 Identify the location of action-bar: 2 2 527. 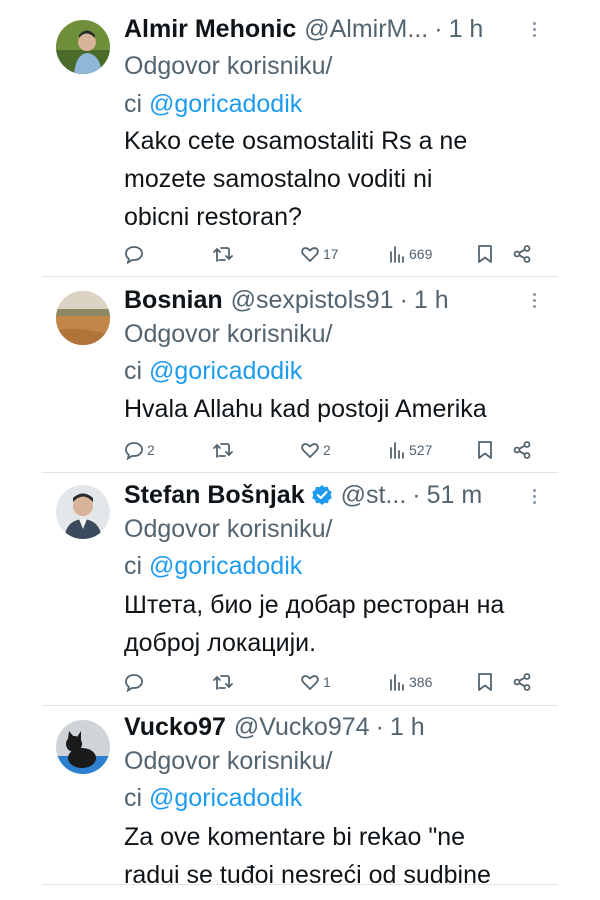
(334, 450).